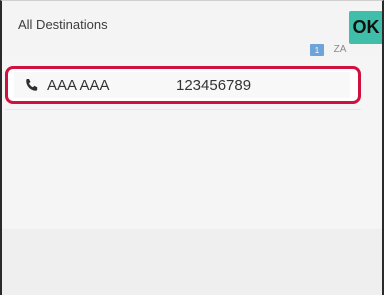 Image resolution: width=384 pixels, height=295 pixels. What do you see at coordinates (214, 85) in the screenshot?
I see `destination-number: 123456789` at bounding box center [214, 85].